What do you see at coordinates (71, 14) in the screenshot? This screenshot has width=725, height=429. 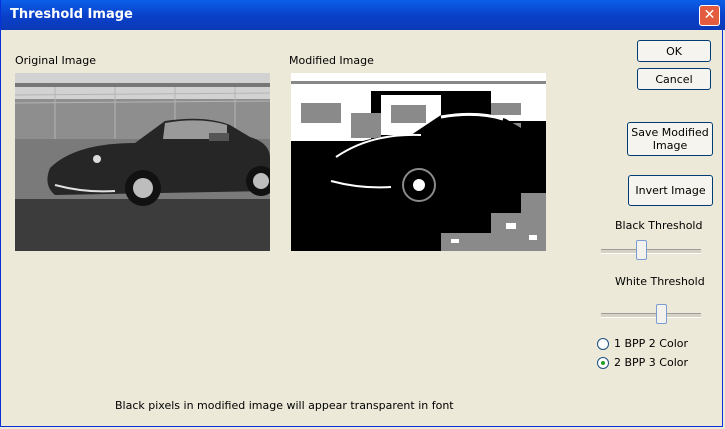 I see `window-title: Threshold Image` at bounding box center [71, 14].